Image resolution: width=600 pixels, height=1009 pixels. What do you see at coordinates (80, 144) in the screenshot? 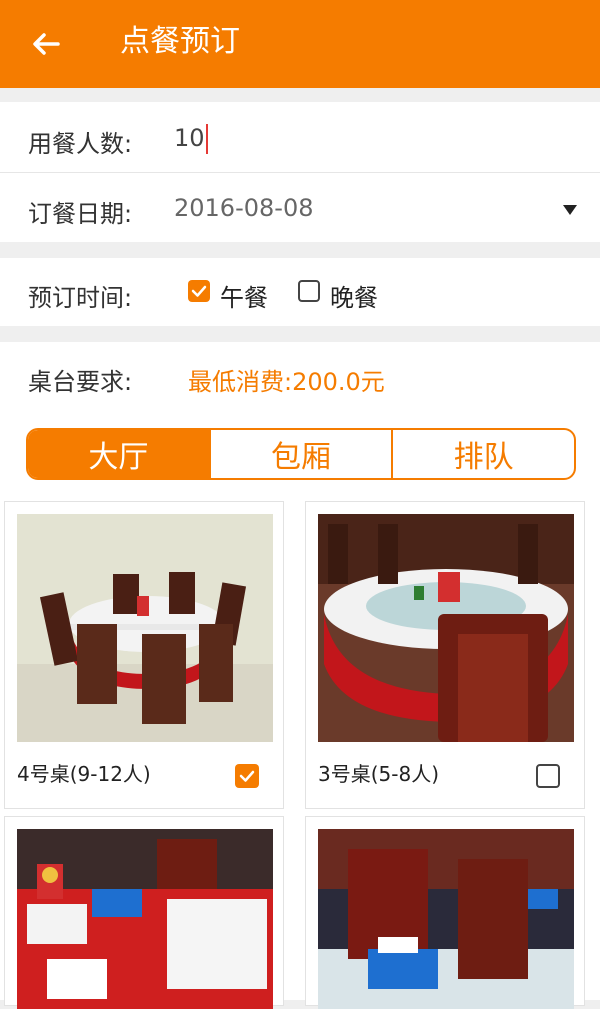
I see `guests-label: 用餐人数:` at bounding box center [80, 144].